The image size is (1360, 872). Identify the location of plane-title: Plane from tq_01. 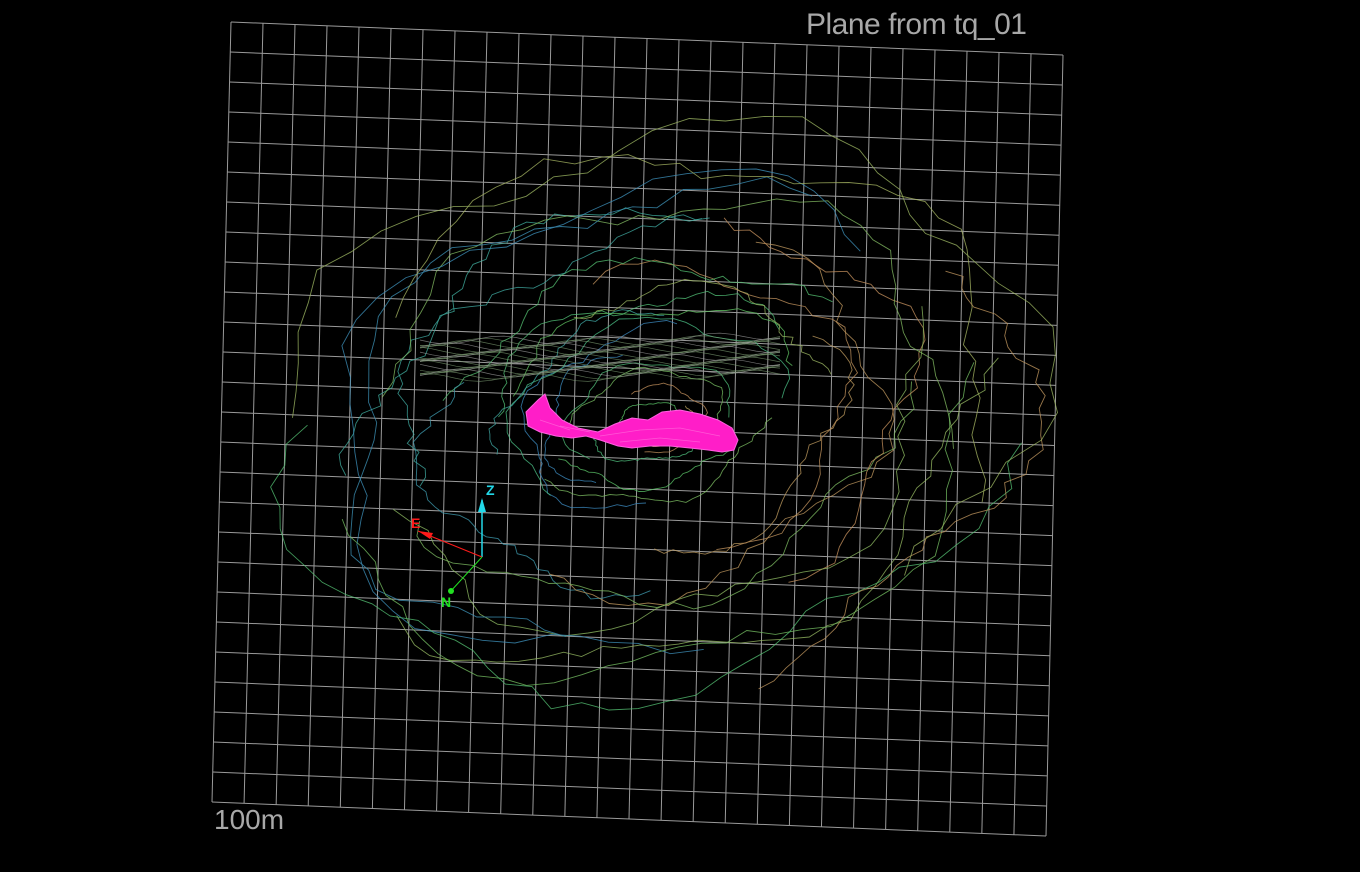
(916, 24).